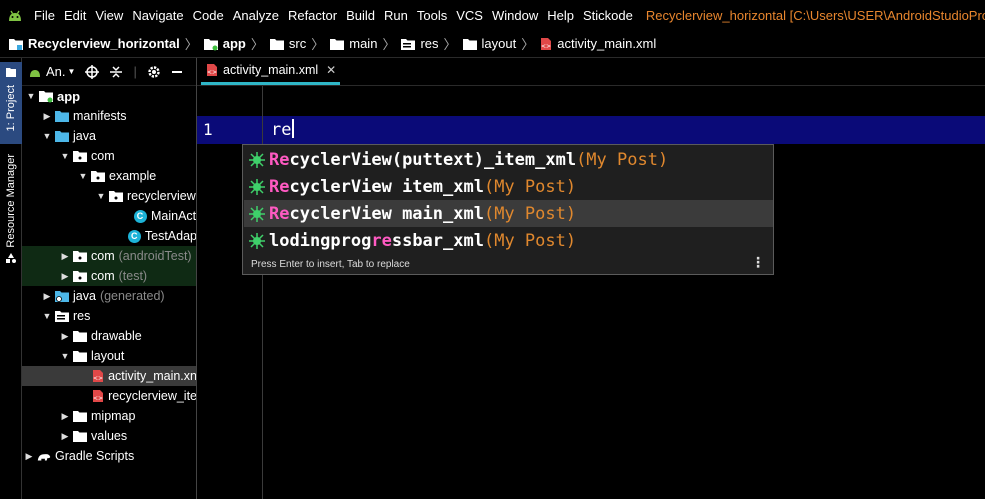 The image size is (985, 499). I want to click on tree-item-com-androidtest: ▶ com (androidTest), so click(109, 256).